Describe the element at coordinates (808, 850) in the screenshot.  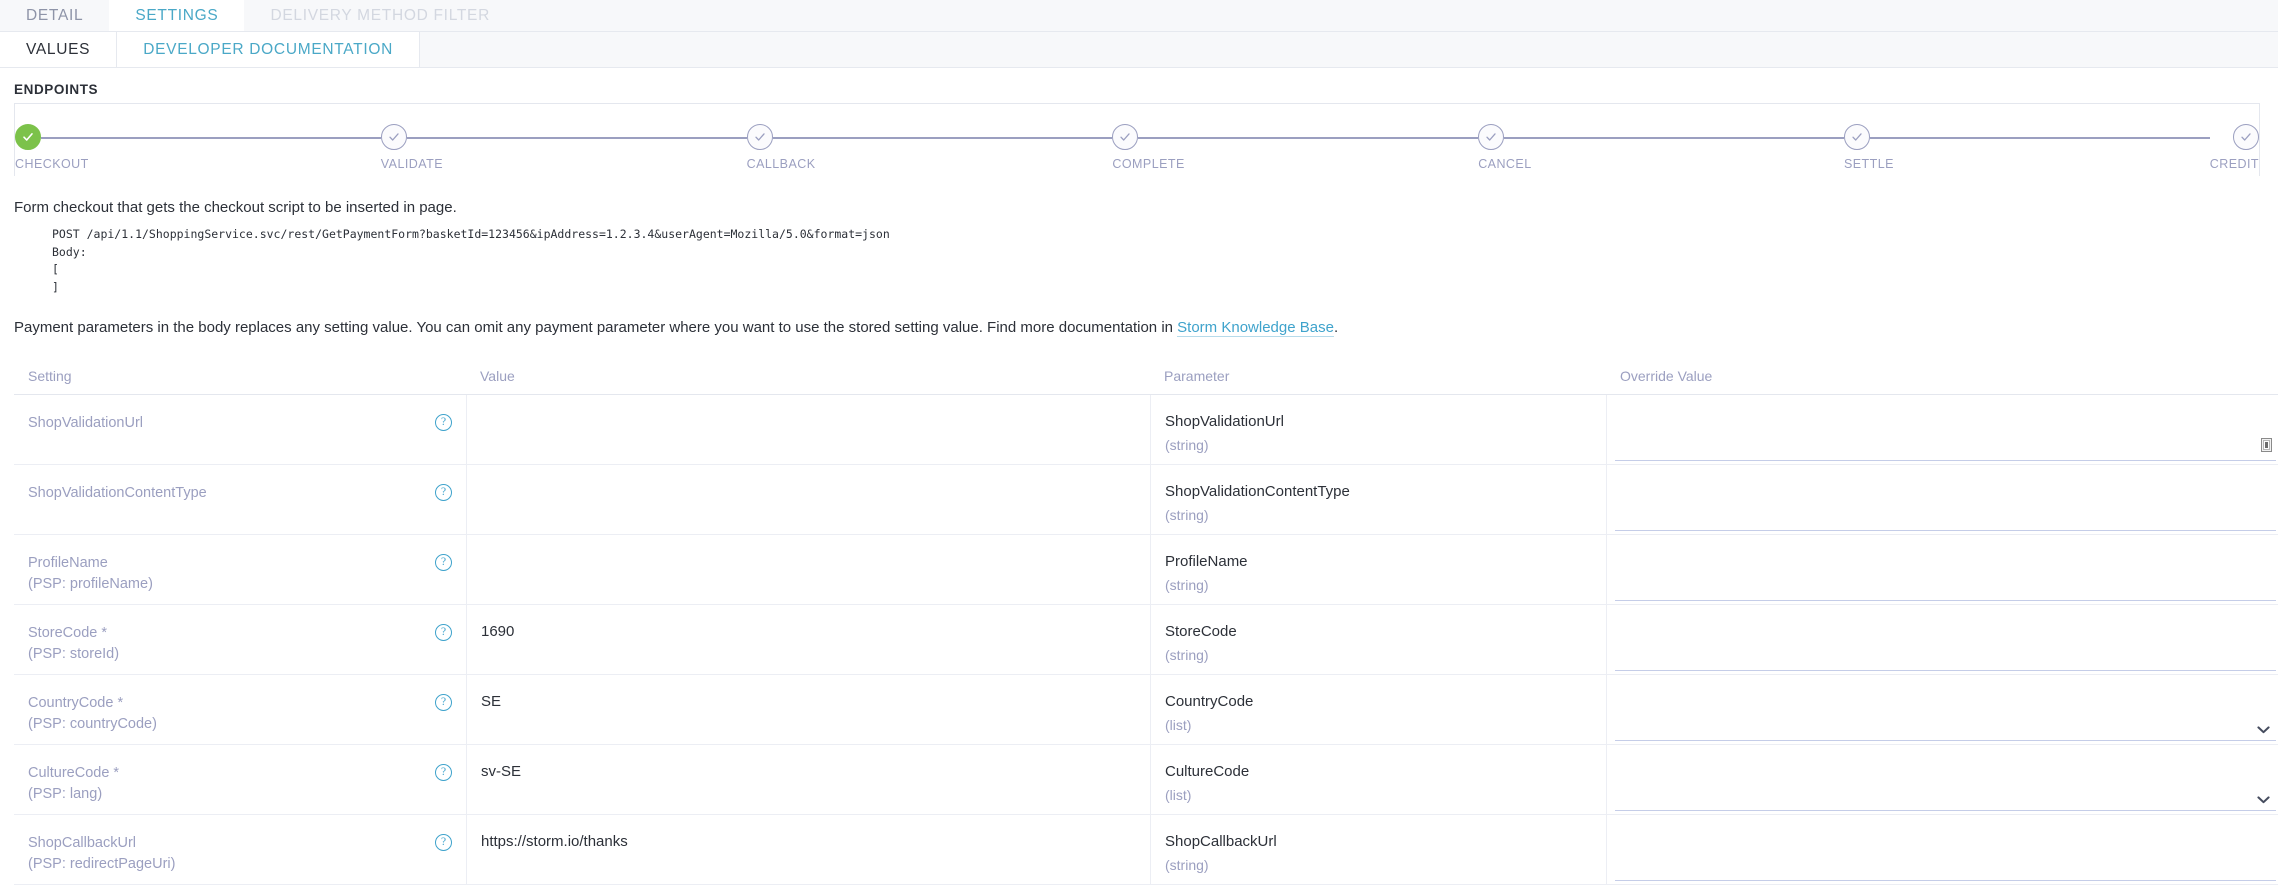
I see `setting-value: https://storm.io/thanks` at that location.